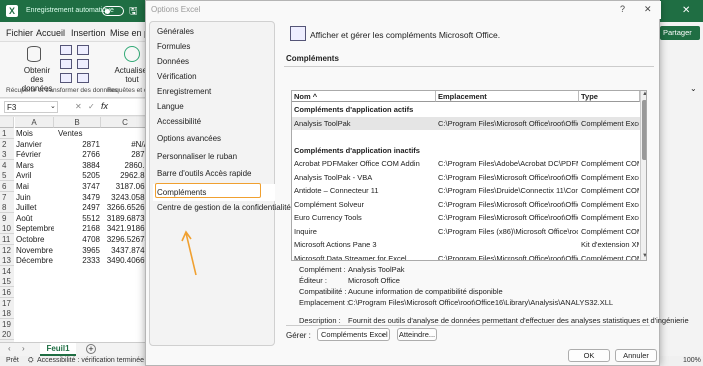 Image resolution: width=703 pixels, height=366 pixels. What do you see at coordinates (77, 260) in the screenshot?
I see `cell-b: 2333` at bounding box center [77, 260].